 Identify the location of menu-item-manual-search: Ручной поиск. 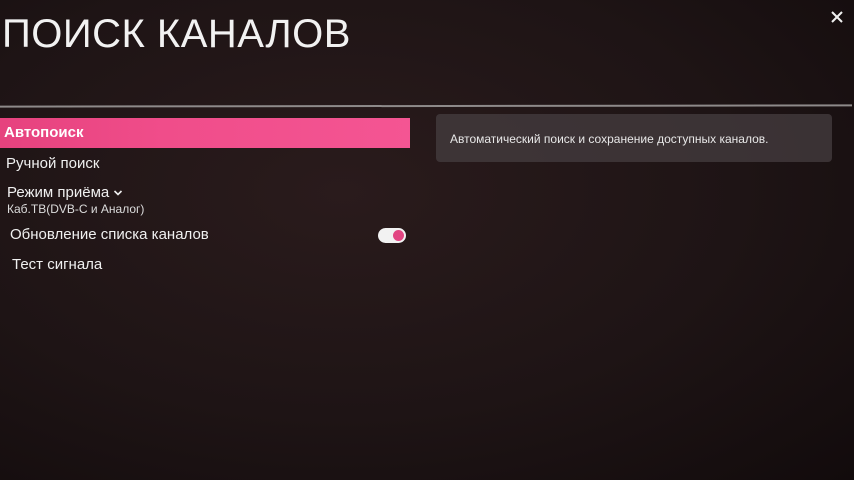
(205, 164).